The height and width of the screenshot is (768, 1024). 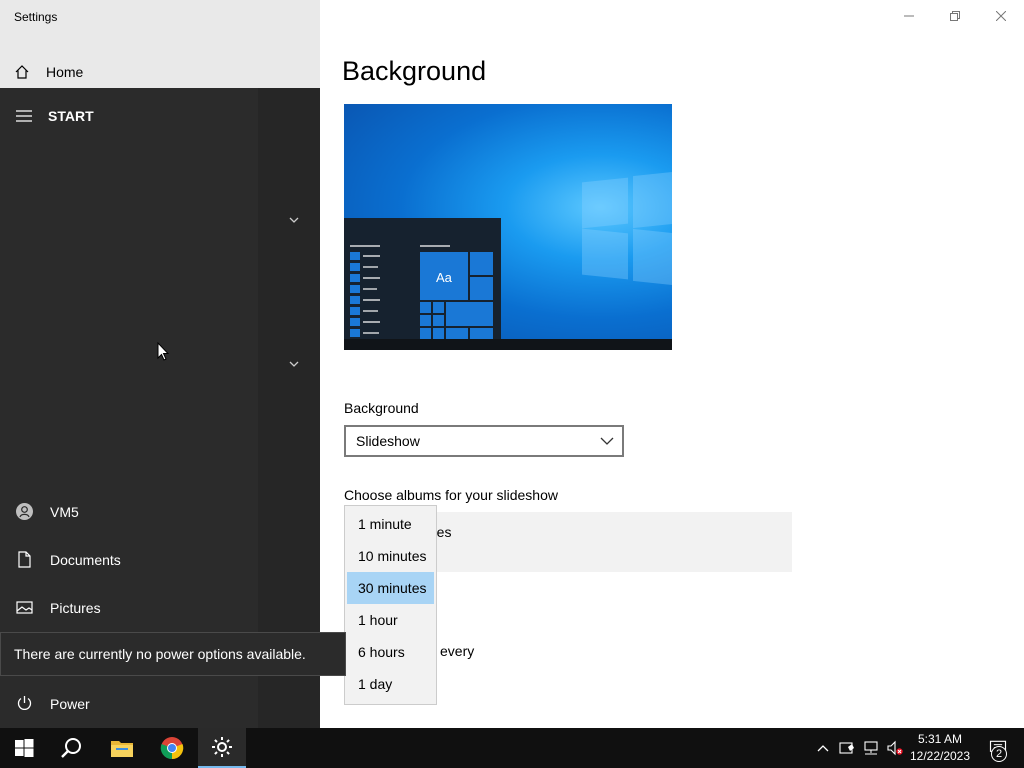 What do you see at coordinates (64, 511) in the screenshot?
I see `start-item-label: VM5` at bounding box center [64, 511].